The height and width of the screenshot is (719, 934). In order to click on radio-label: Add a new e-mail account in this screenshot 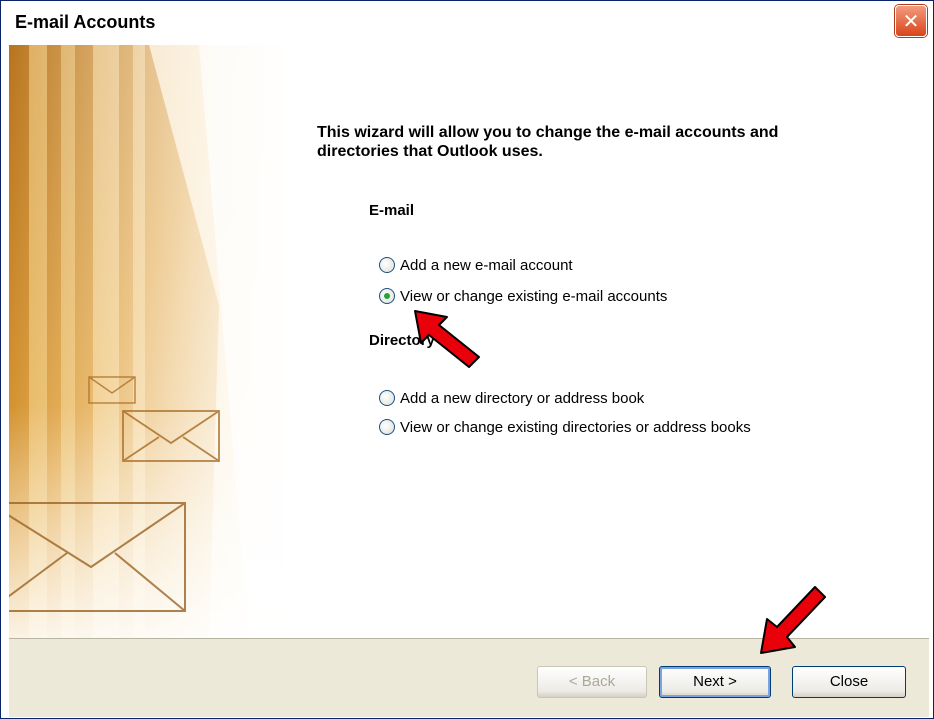, I will do `click(486, 265)`.